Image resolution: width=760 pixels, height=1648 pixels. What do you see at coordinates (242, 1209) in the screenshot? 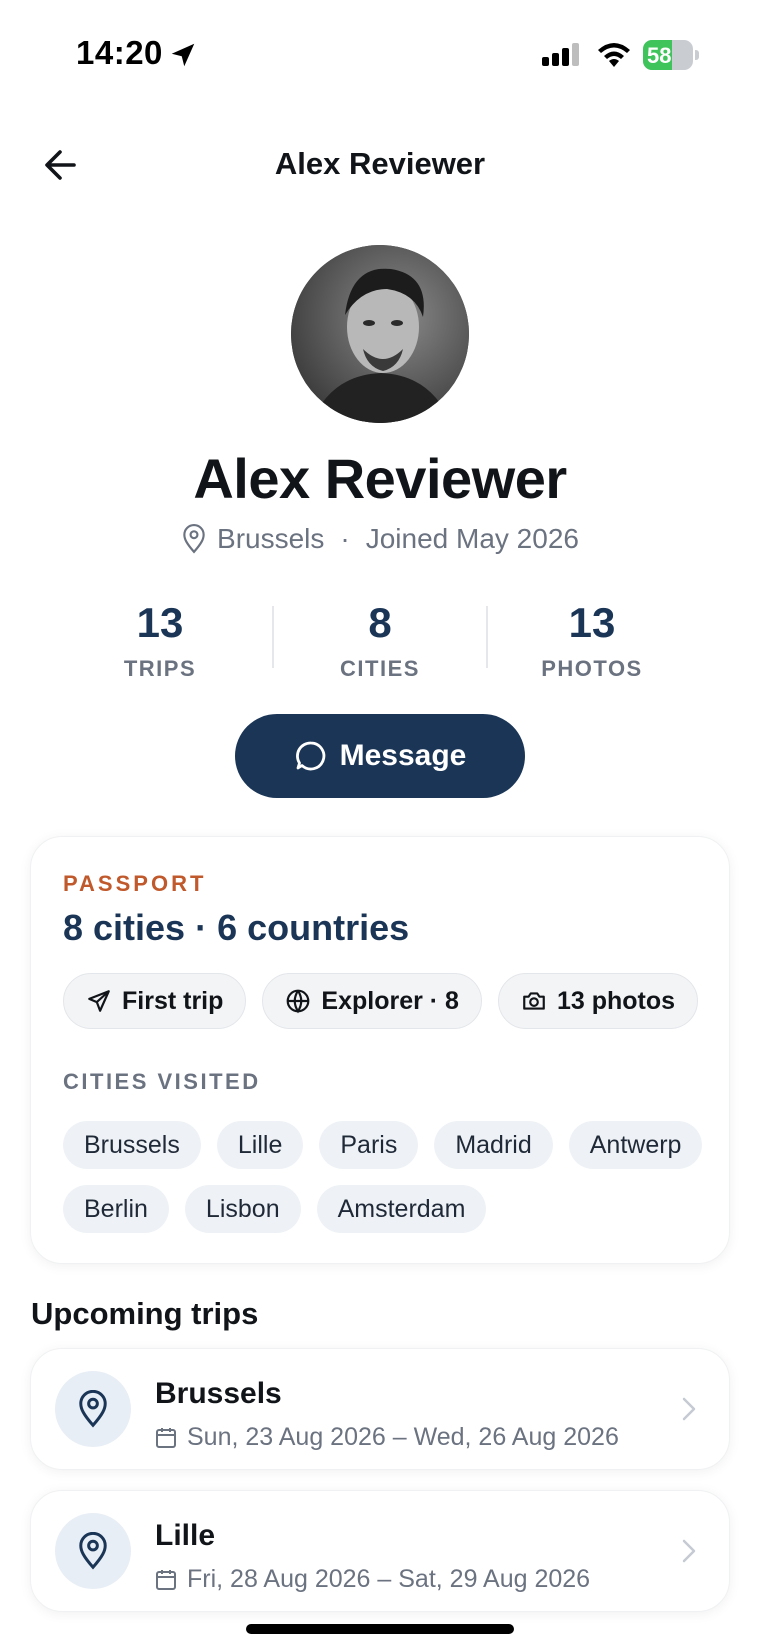
I see `city-chip: Lisbon` at bounding box center [242, 1209].